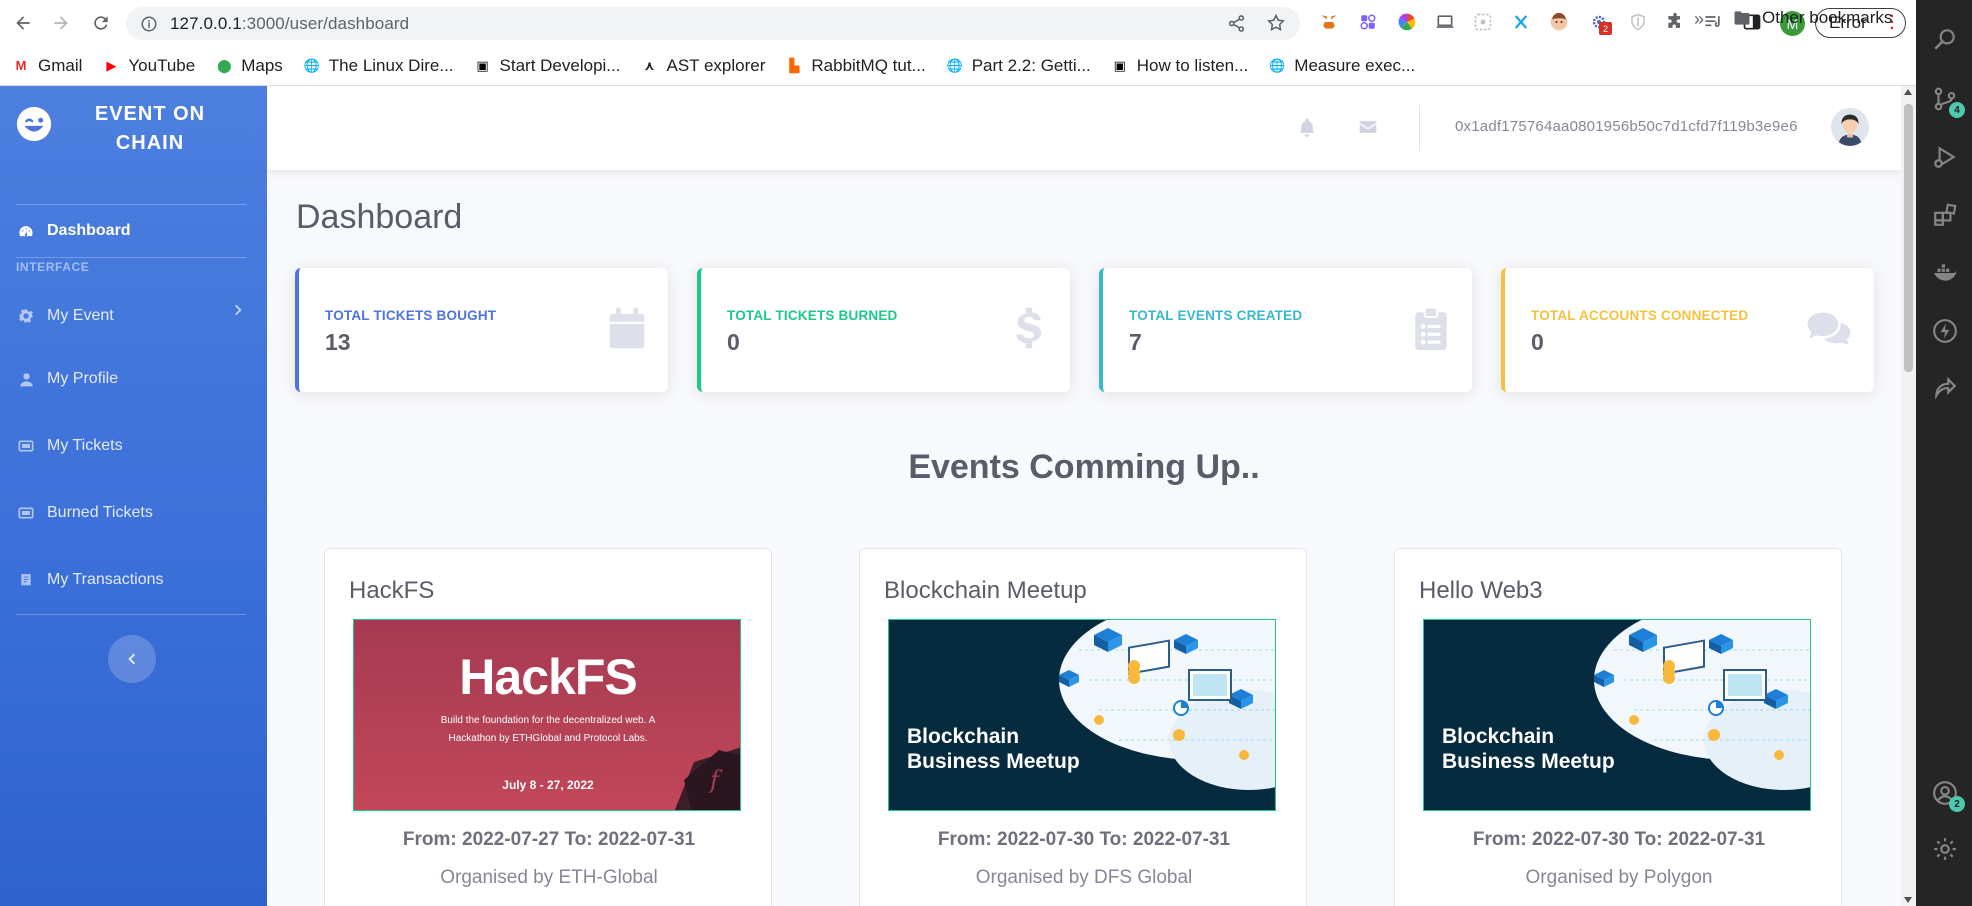 The height and width of the screenshot is (906, 1972). Describe the element at coordinates (1559, 22) in the screenshot. I see `avatar-extension-icon` at that location.